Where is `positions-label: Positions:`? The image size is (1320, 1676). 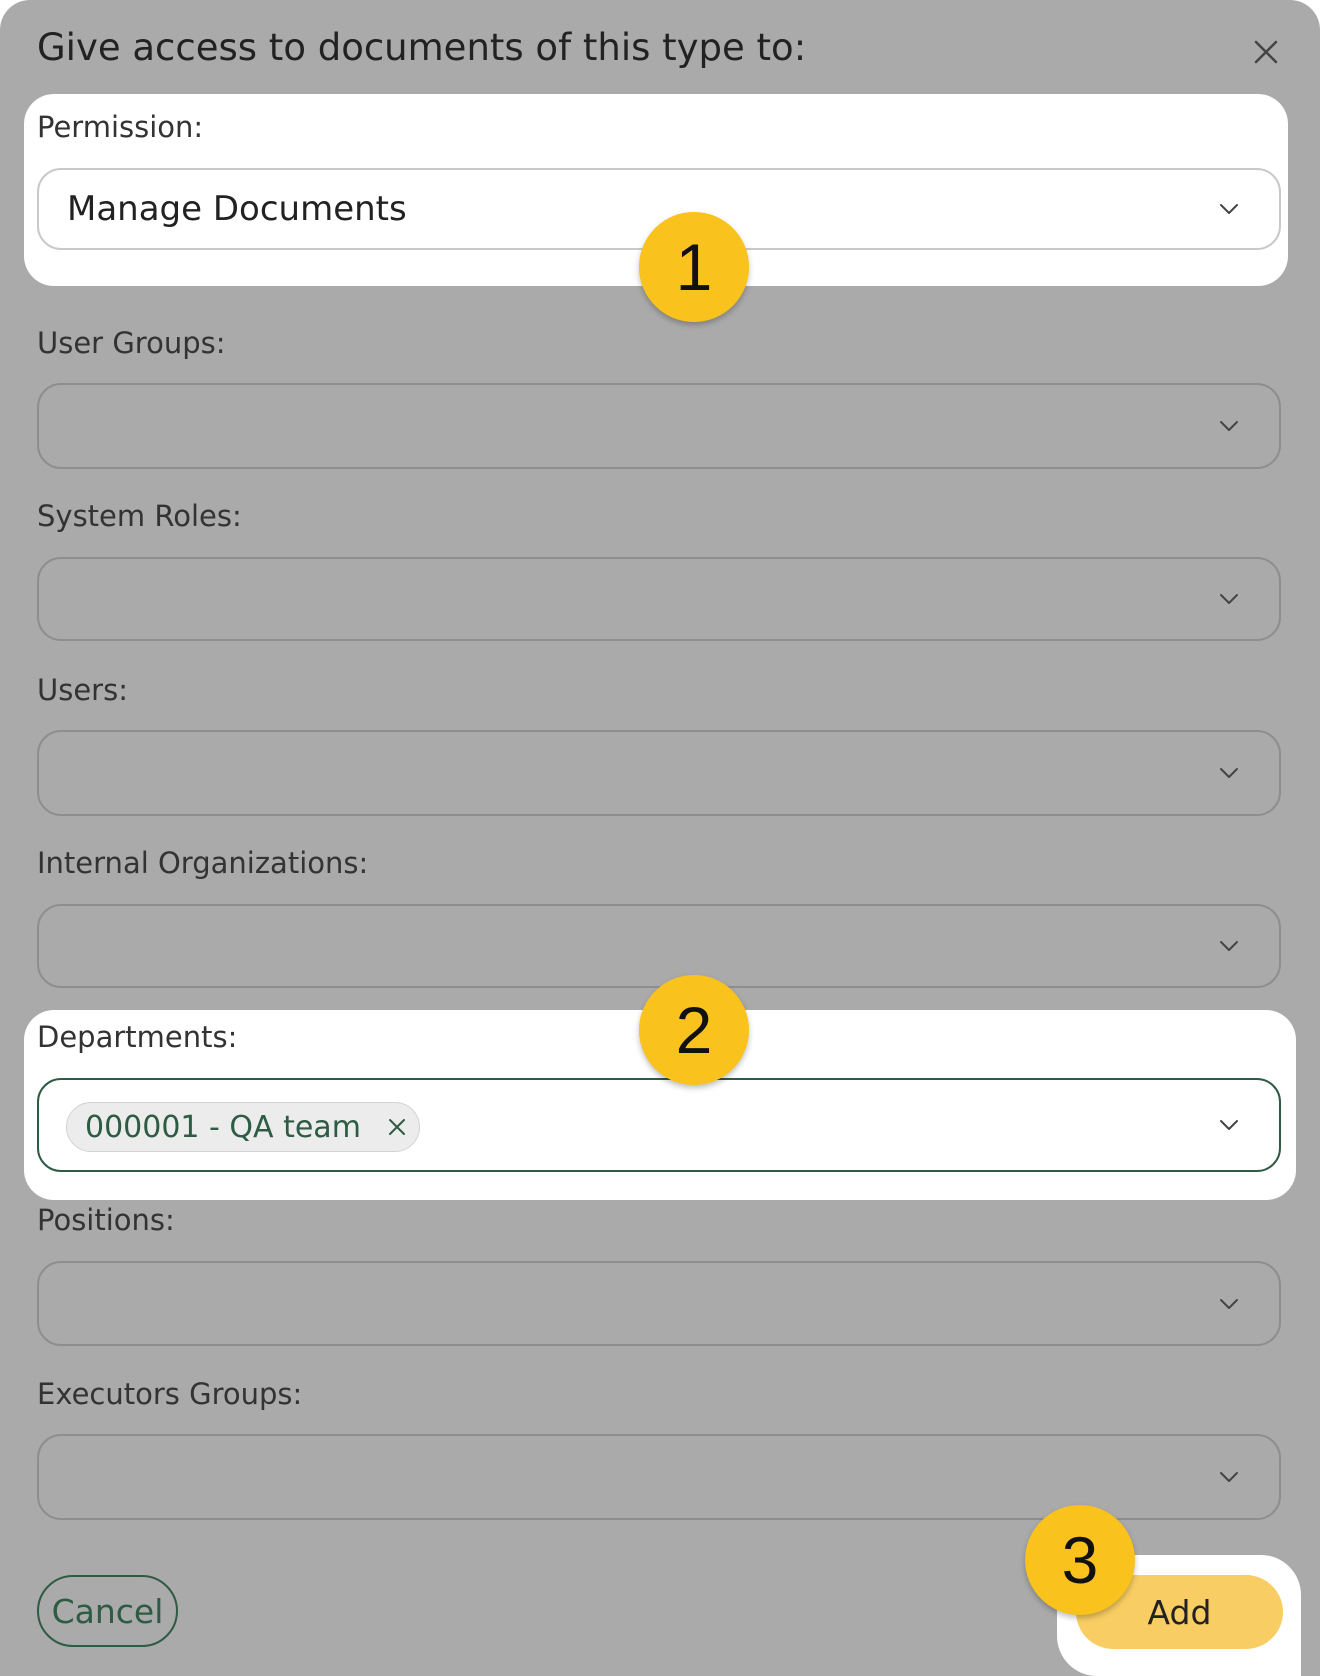
positions-label: Positions: is located at coordinates (106, 1220).